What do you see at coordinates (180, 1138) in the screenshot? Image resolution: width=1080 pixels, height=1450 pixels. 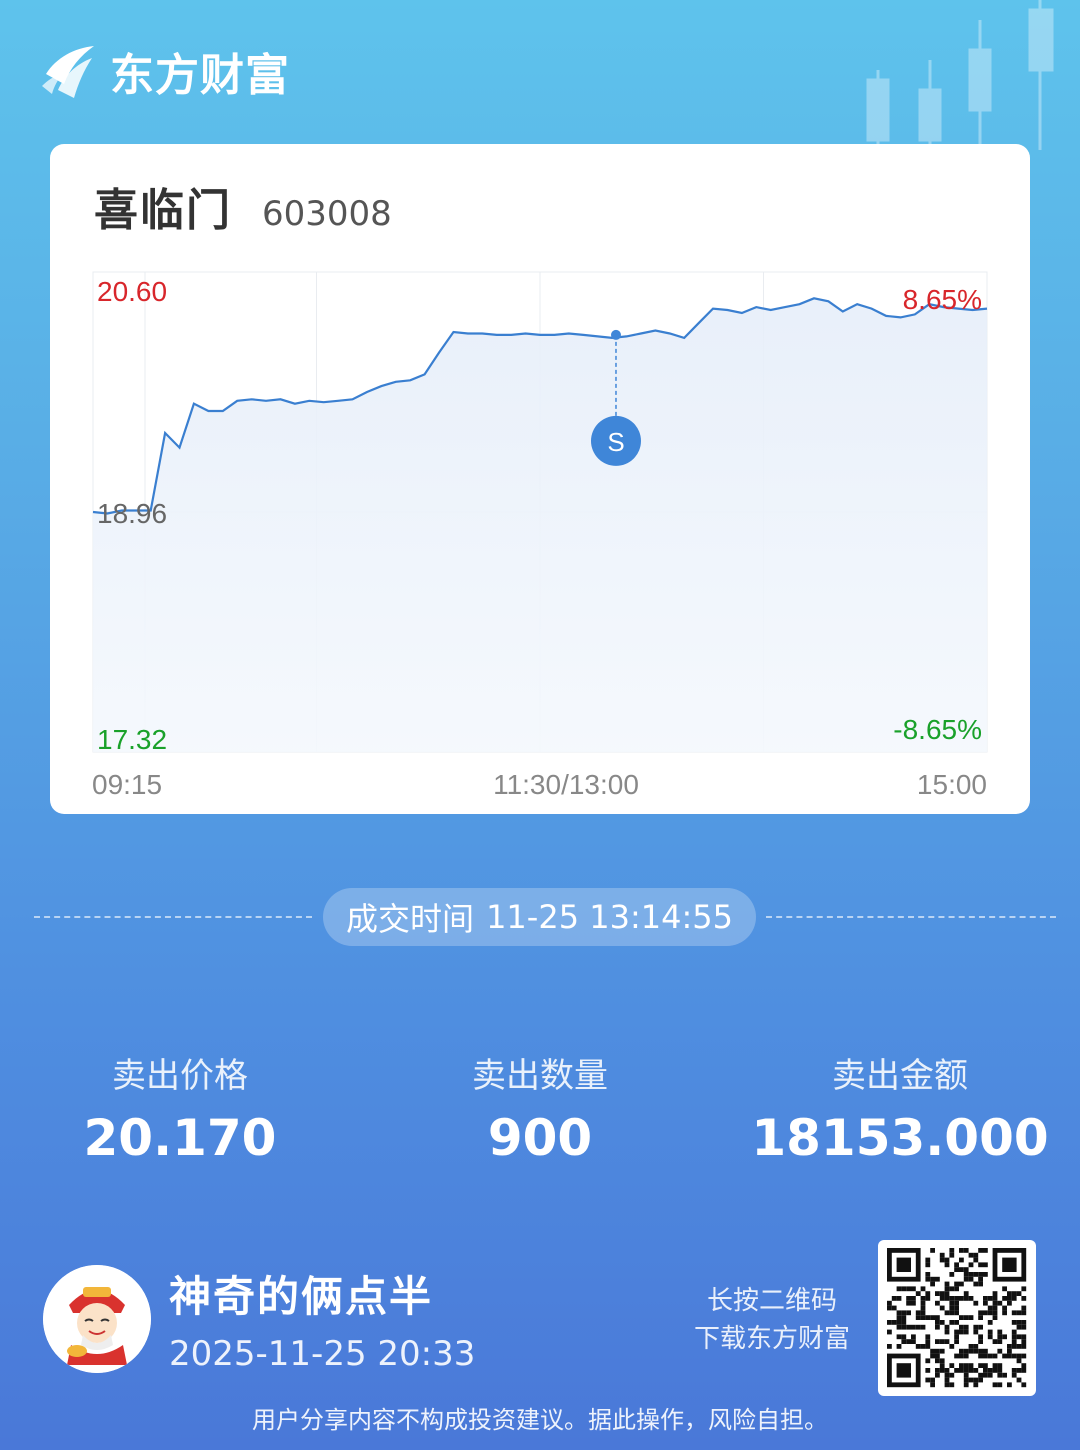 I see `stat-value: 20.170` at bounding box center [180, 1138].